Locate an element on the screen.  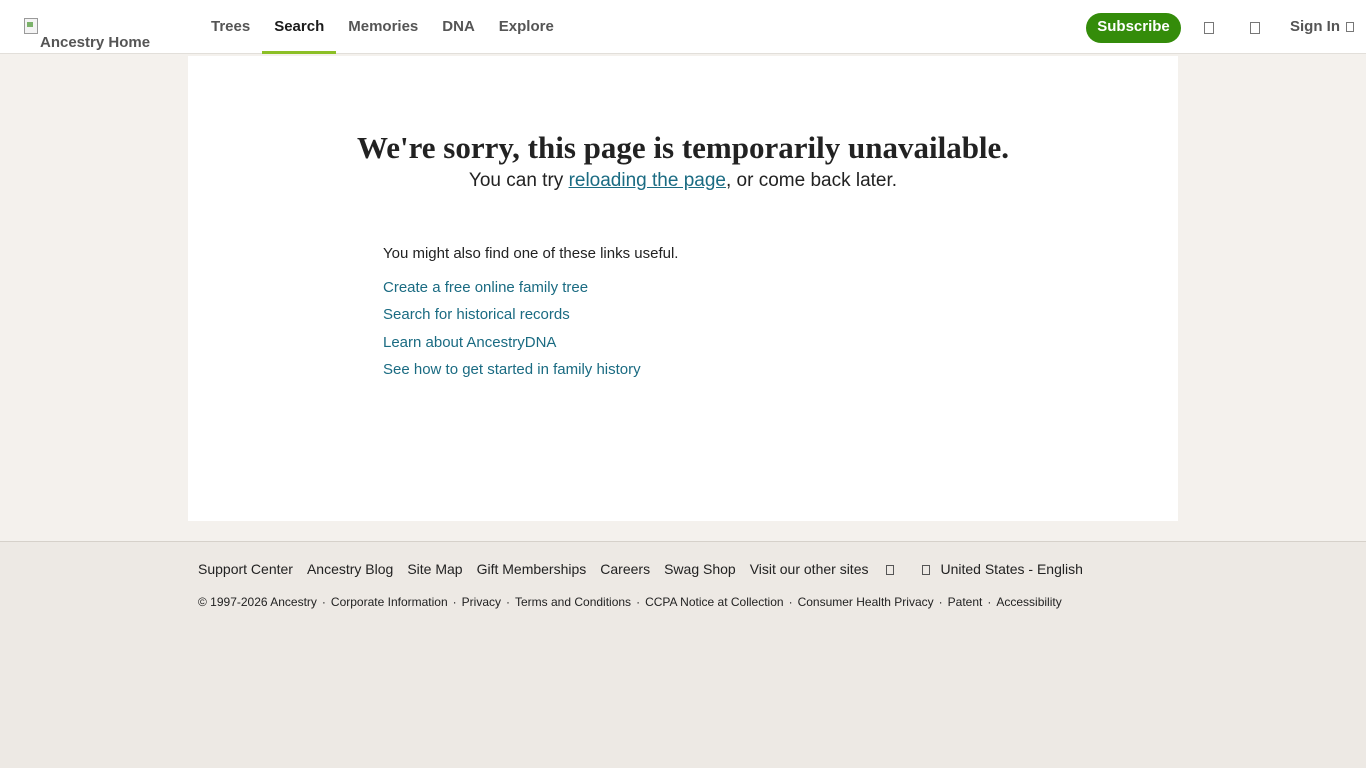
nav-memories: Memories is located at coordinates (383, 27).